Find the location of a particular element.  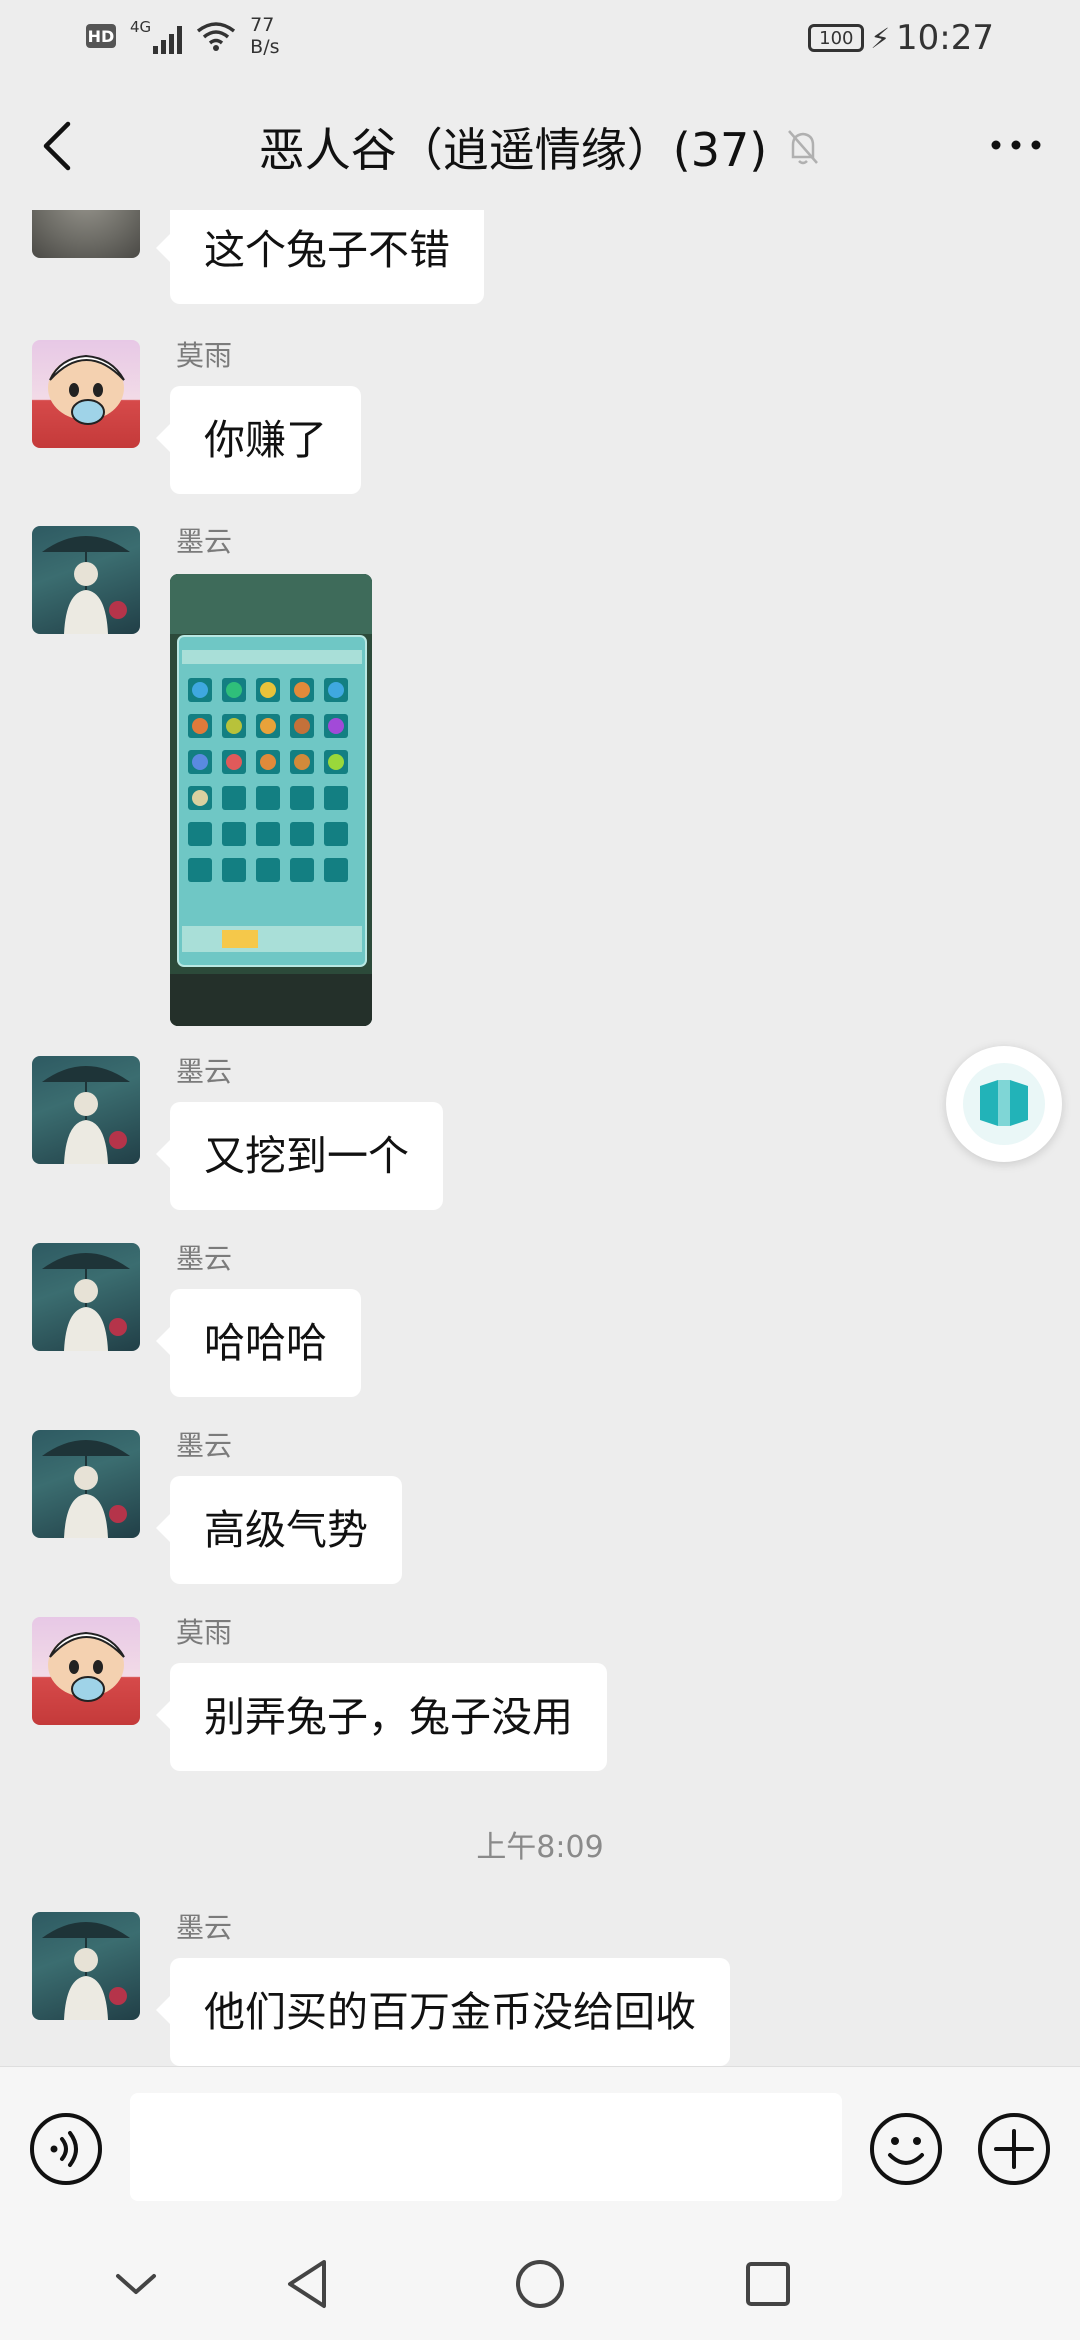

charging-icon: ⚡ is located at coordinates (880, 38).